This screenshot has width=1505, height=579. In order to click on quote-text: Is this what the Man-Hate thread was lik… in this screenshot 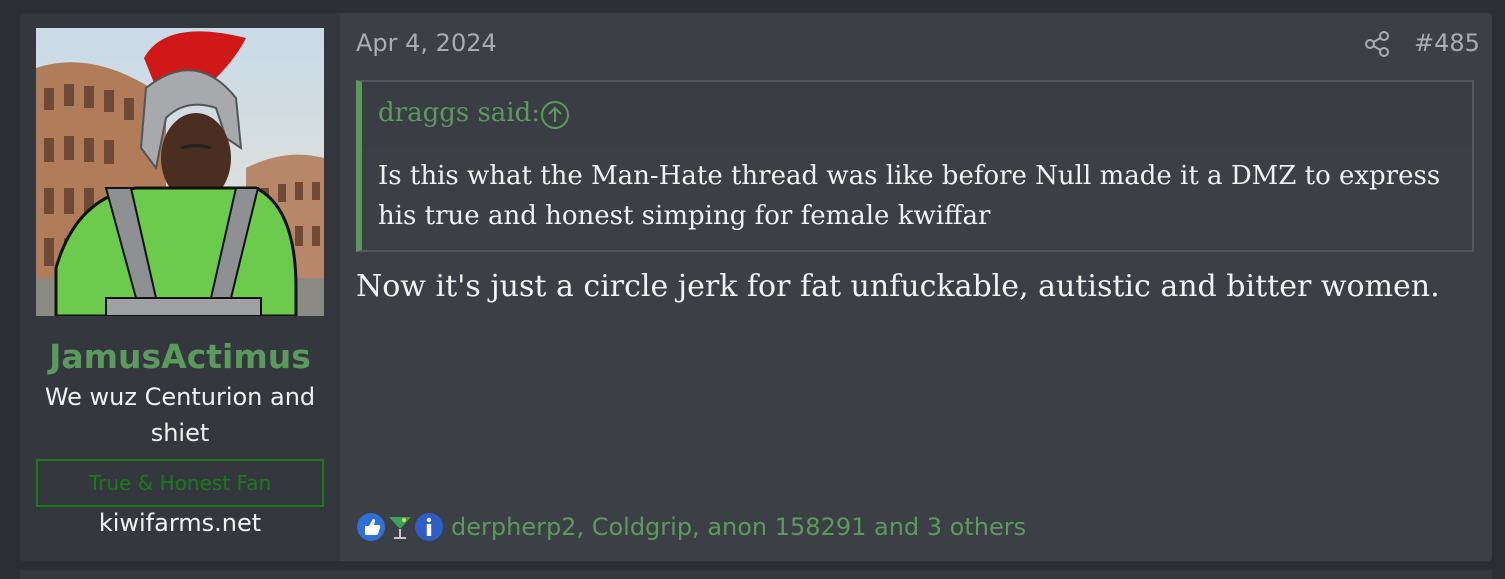, I will do `click(909, 196)`.